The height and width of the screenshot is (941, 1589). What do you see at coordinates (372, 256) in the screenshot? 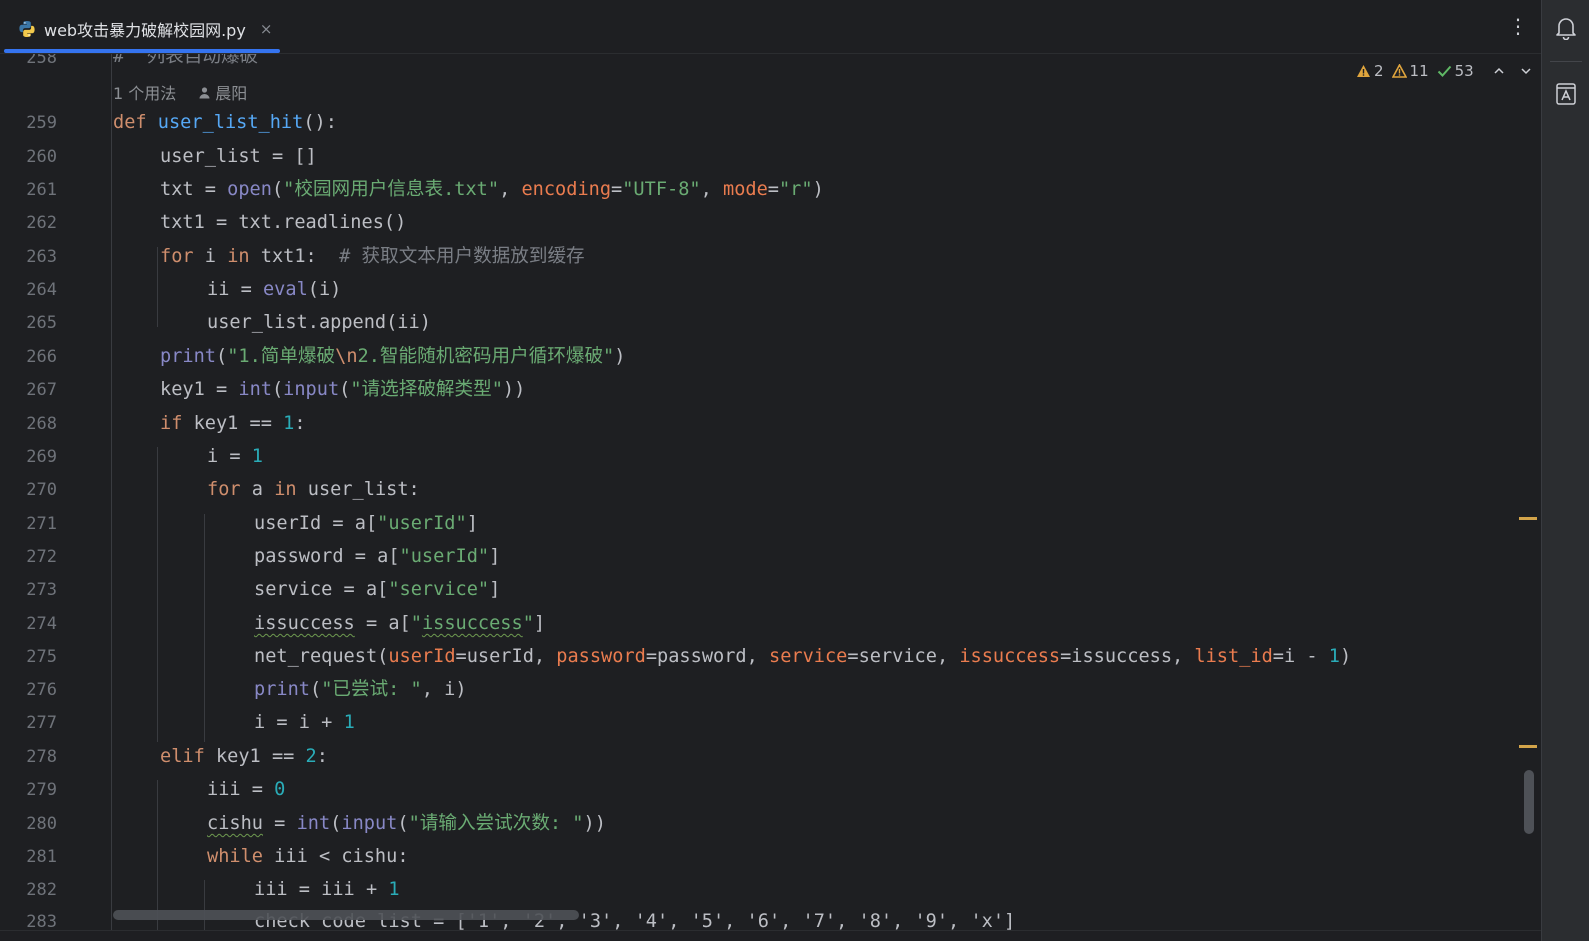
I see `code-line: for i in txt1: # 获取文本用户数据放到缓存` at bounding box center [372, 256].